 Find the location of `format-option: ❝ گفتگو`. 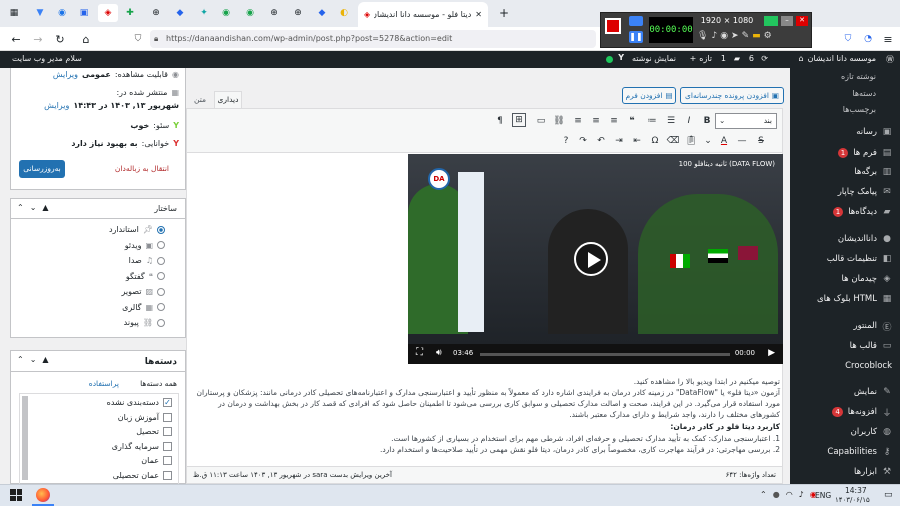

format-option: ❝ گفتگو is located at coordinates (145, 276).